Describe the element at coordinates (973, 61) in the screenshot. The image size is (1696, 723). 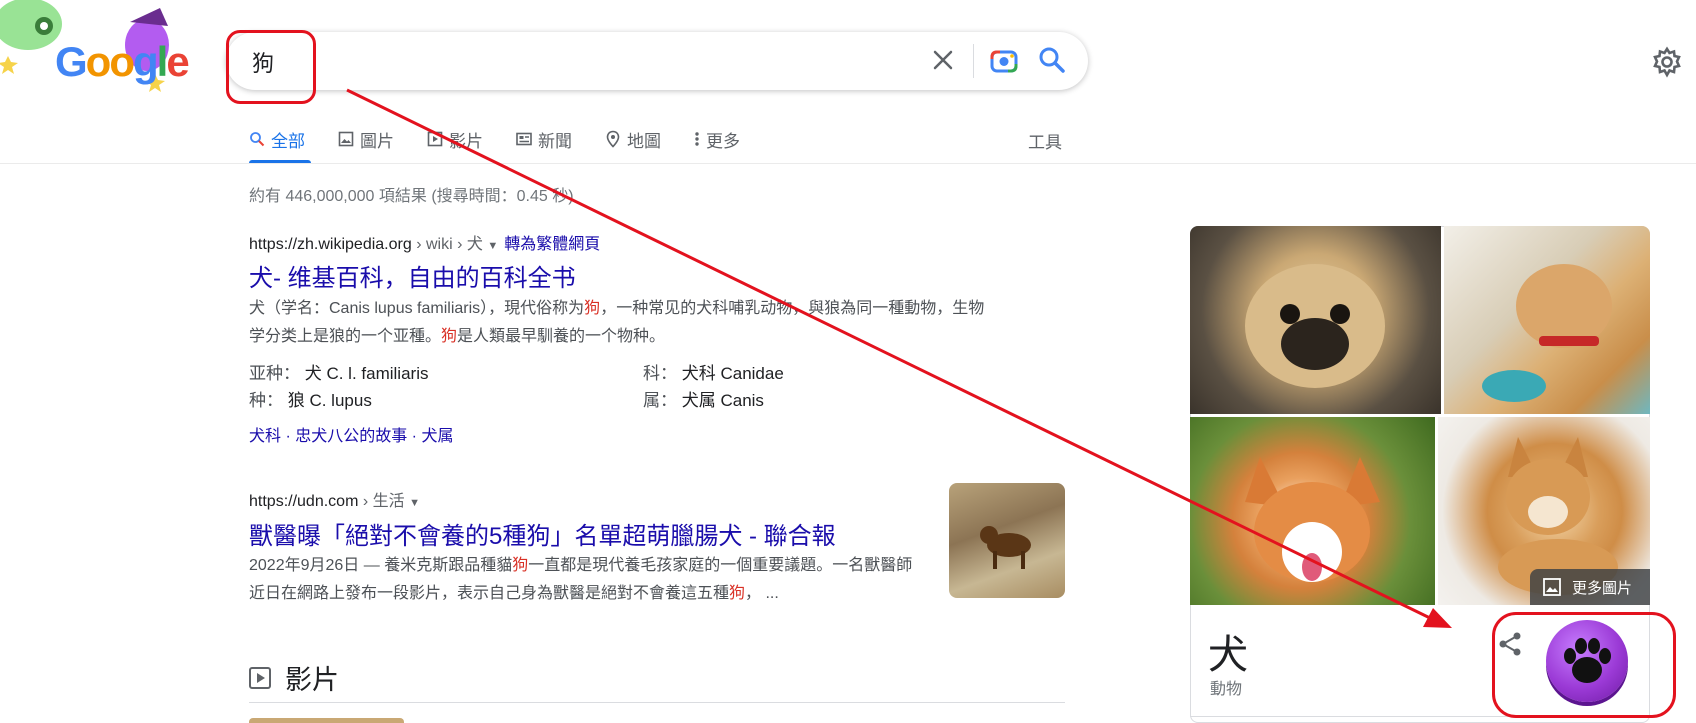
I see `search-divider` at that location.